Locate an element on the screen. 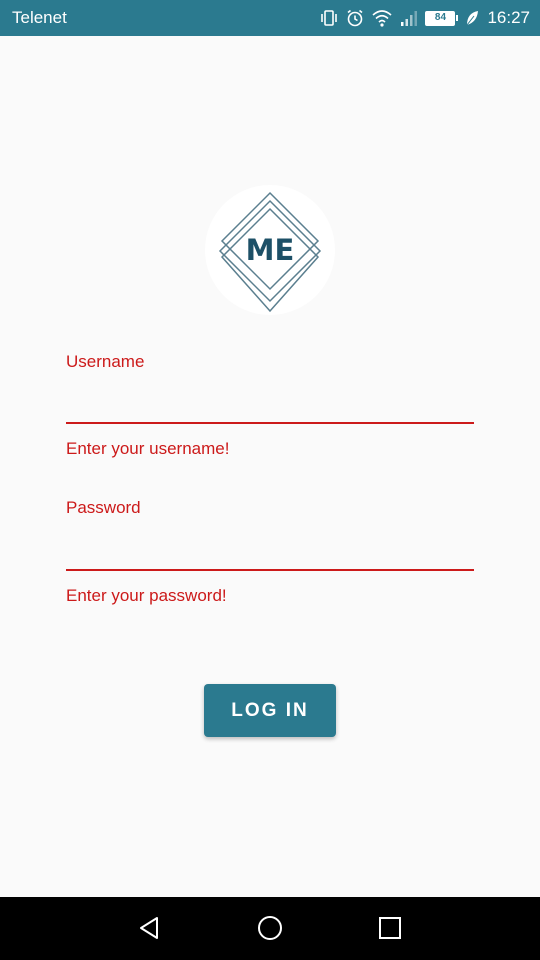  carrier-name: Telenet is located at coordinates (39, 17).